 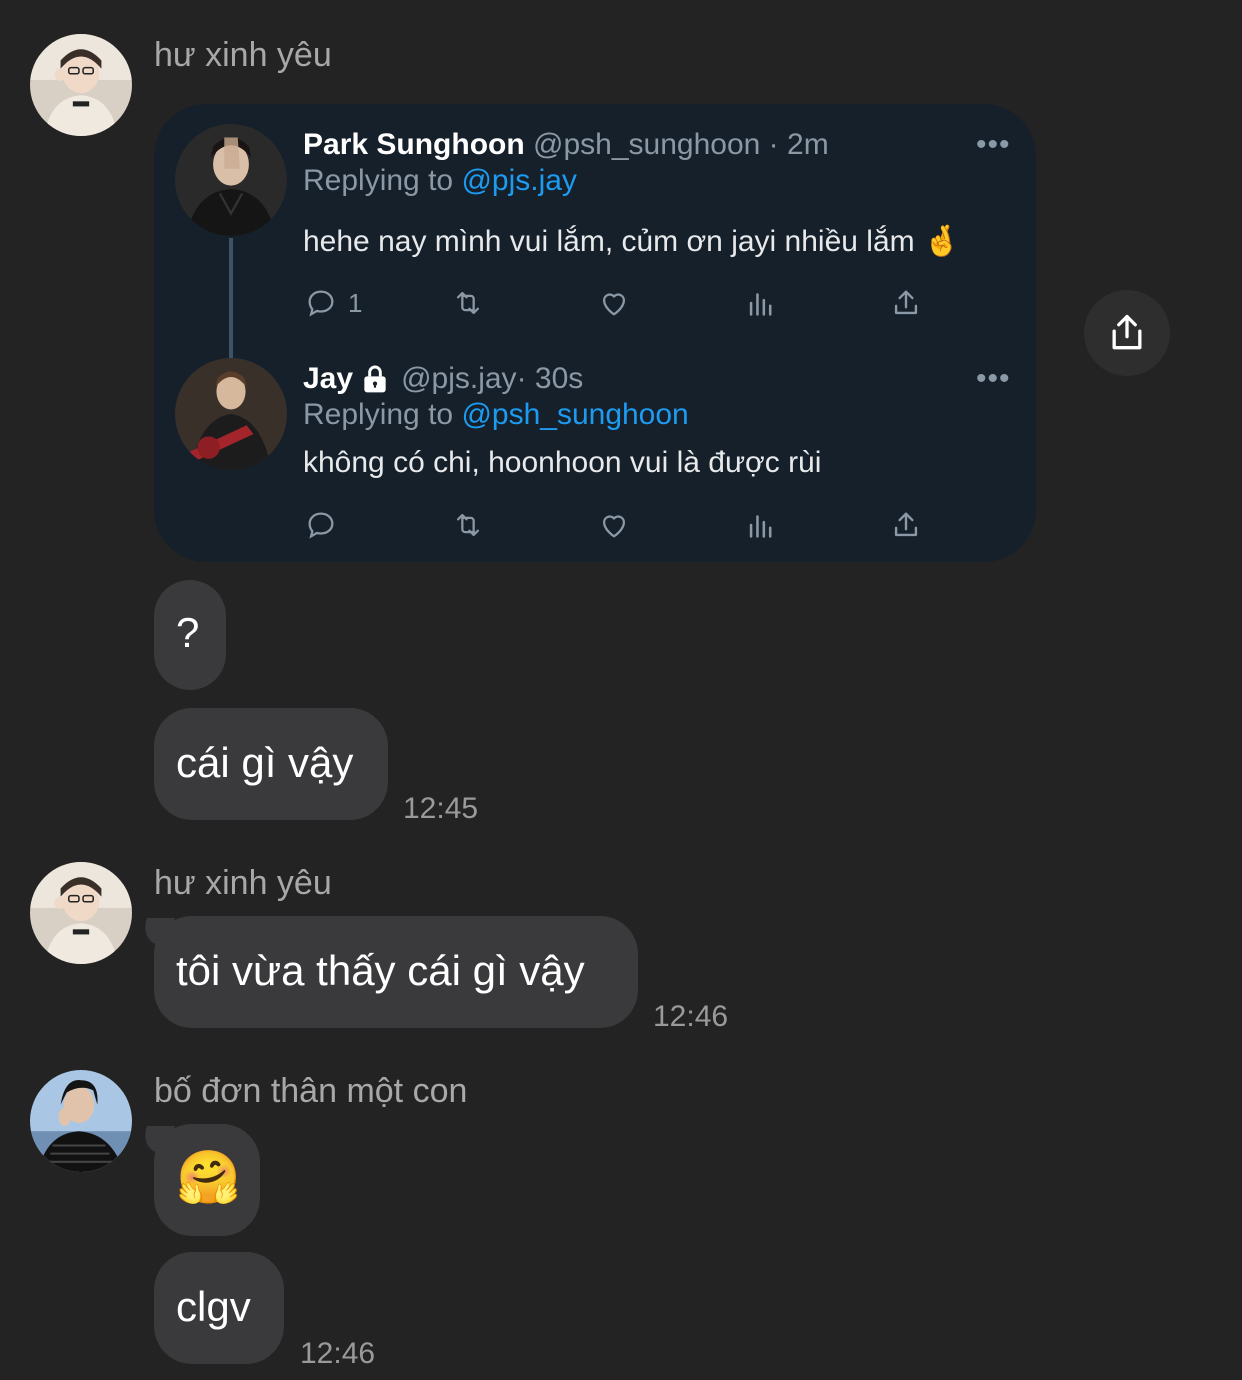 I want to click on forward-share-button, so click(x=1127, y=333).